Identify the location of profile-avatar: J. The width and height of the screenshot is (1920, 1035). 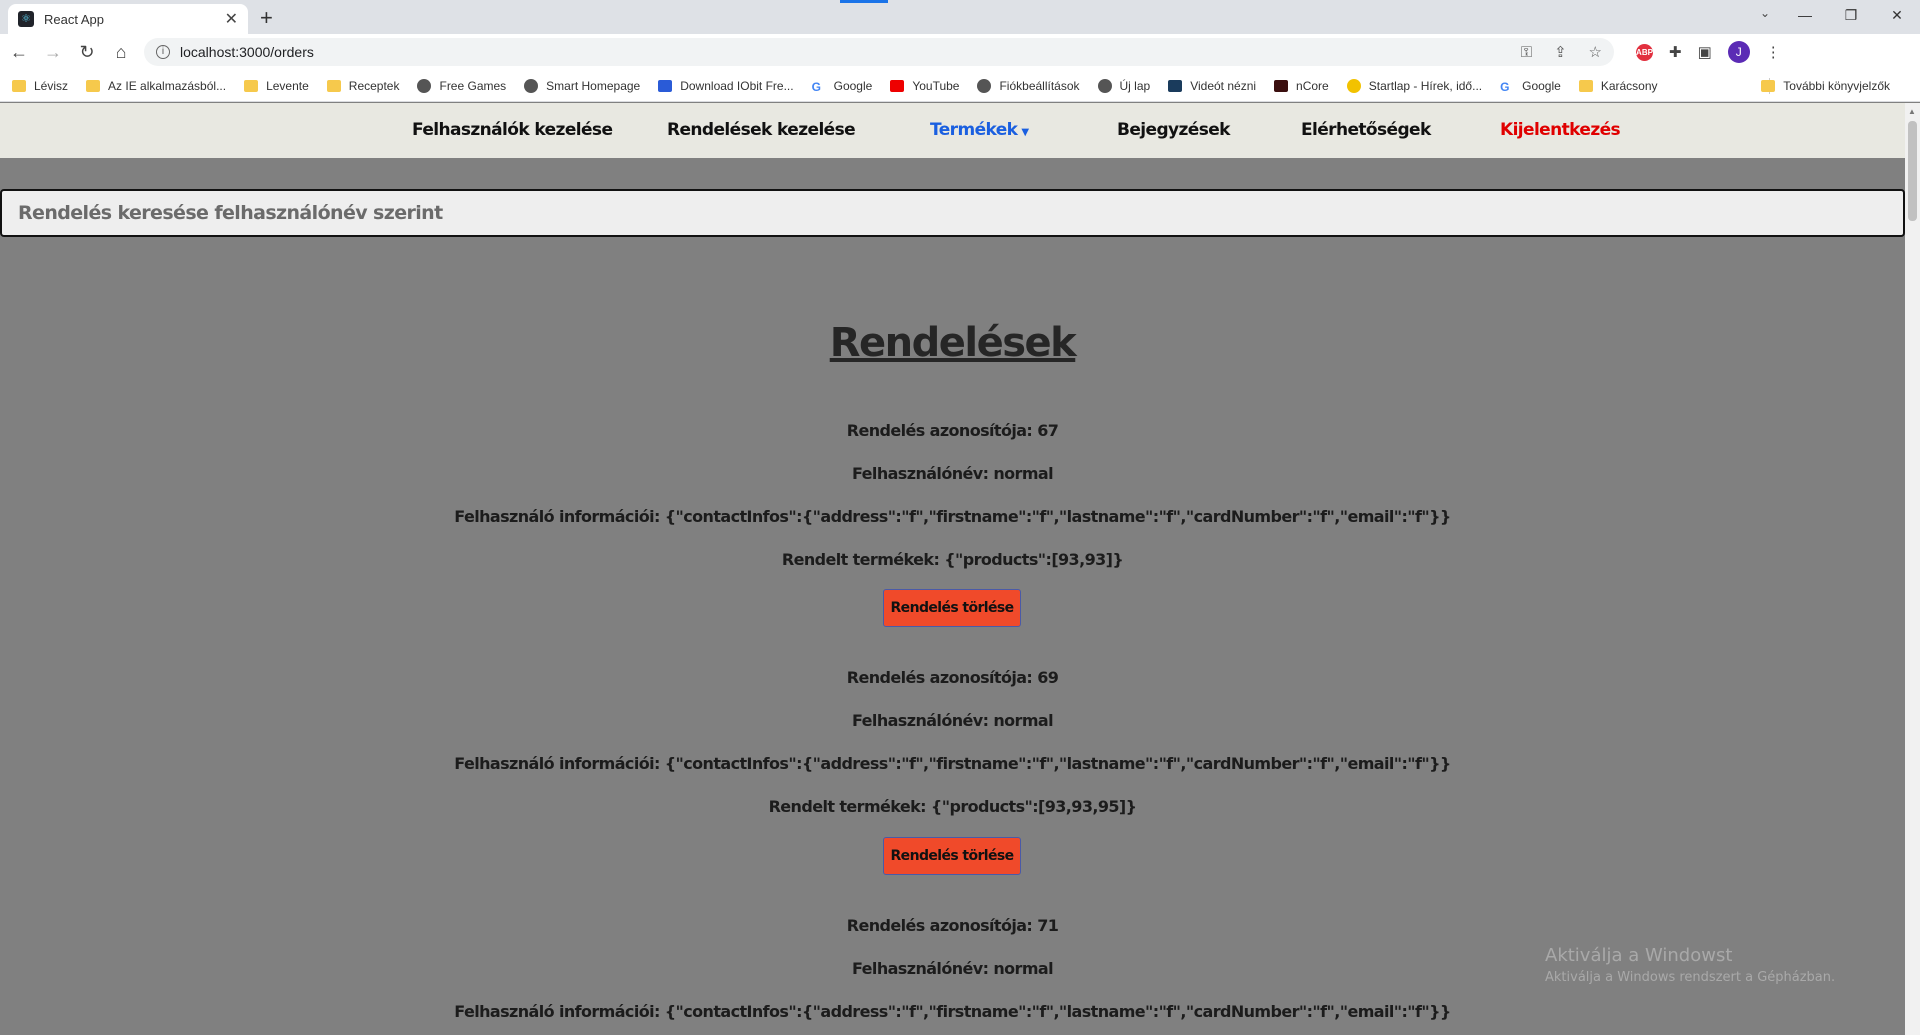
(1738, 52).